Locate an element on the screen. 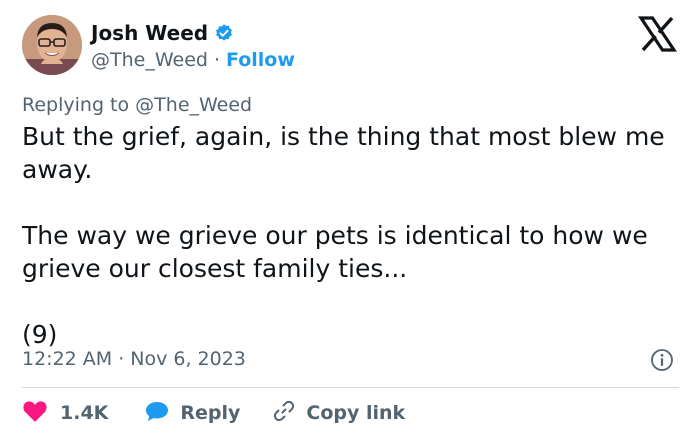 This screenshot has height=440, width=700. copy-link-button: Copy link is located at coordinates (338, 413).